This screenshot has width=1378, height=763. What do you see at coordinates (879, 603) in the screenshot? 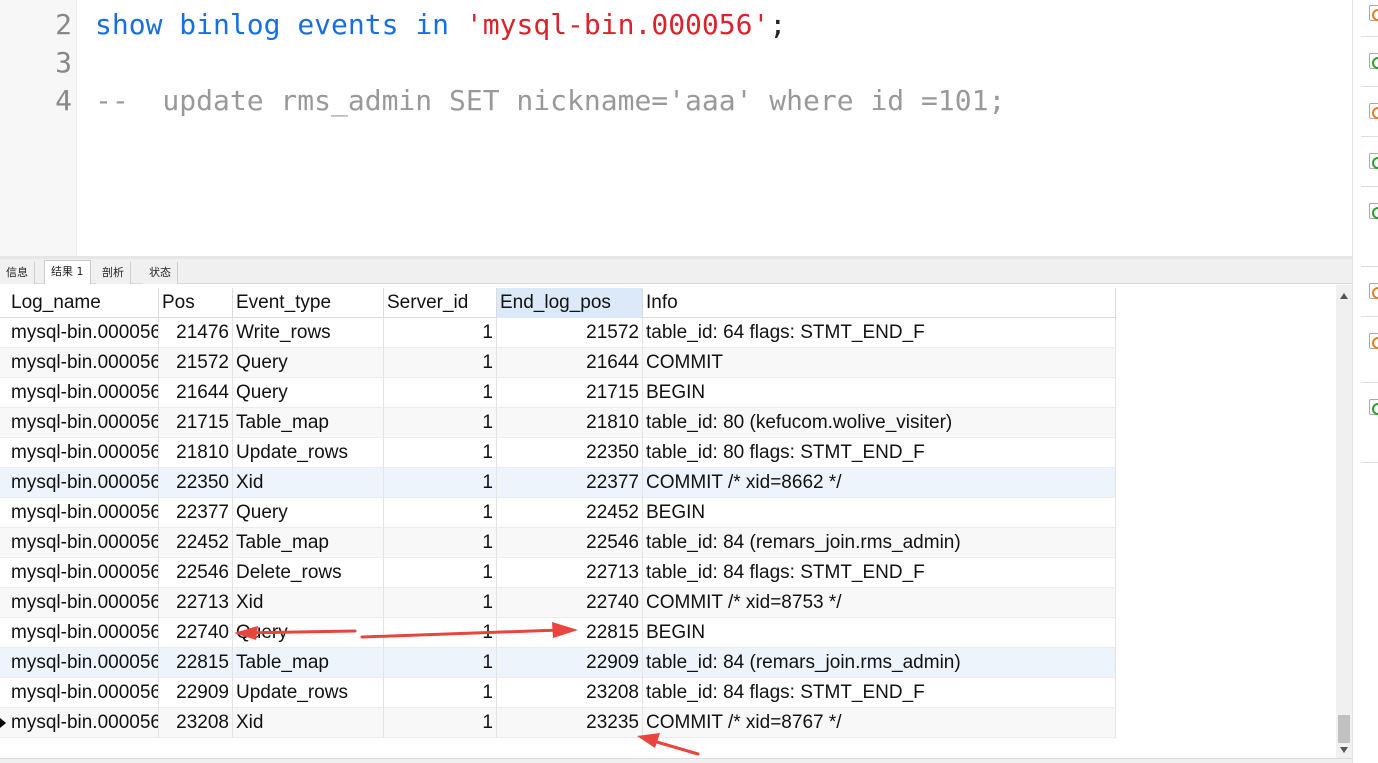
I see `cell-info: COMMIT /* xid=8753 */` at bounding box center [879, 603].